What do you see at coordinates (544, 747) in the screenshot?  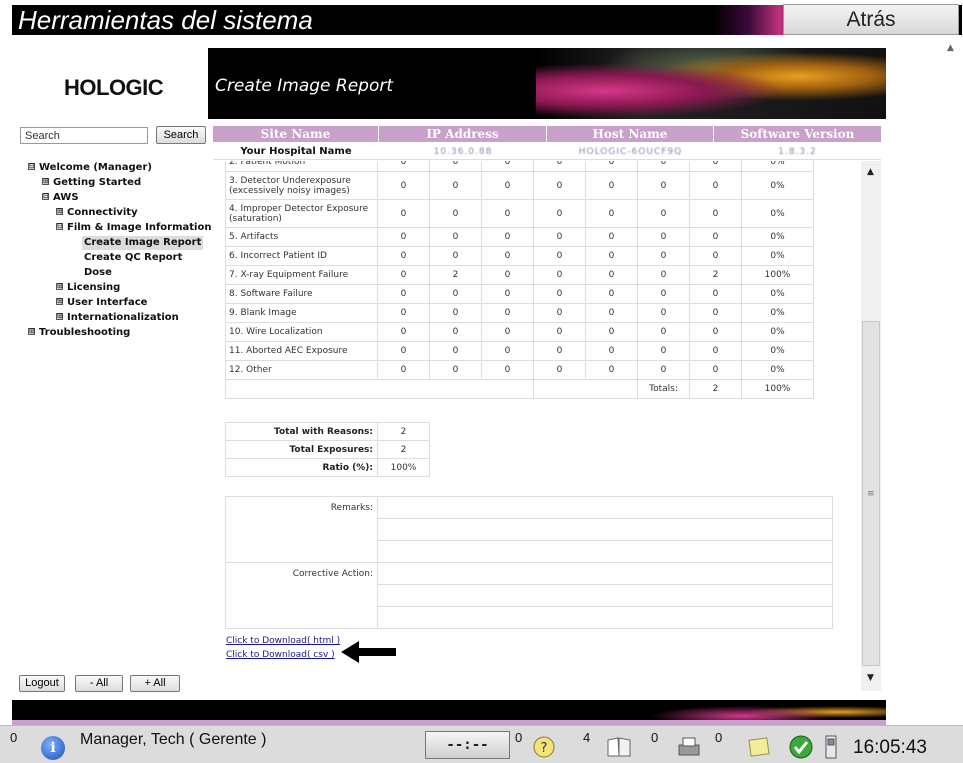 I see `help-icon: ?` at bounding box center [544, 747].